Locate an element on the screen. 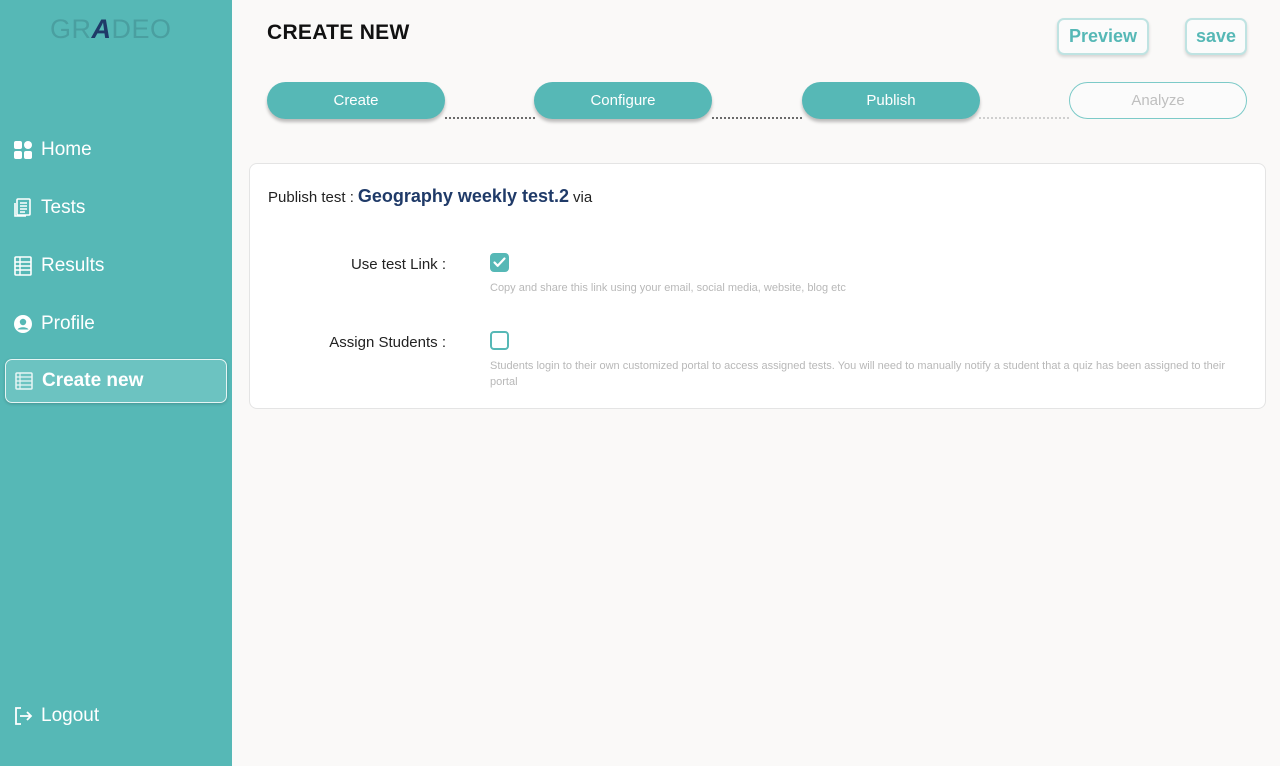 This screenshot has width=1280, height=766. check-icon is located at coordinates (499, 262).